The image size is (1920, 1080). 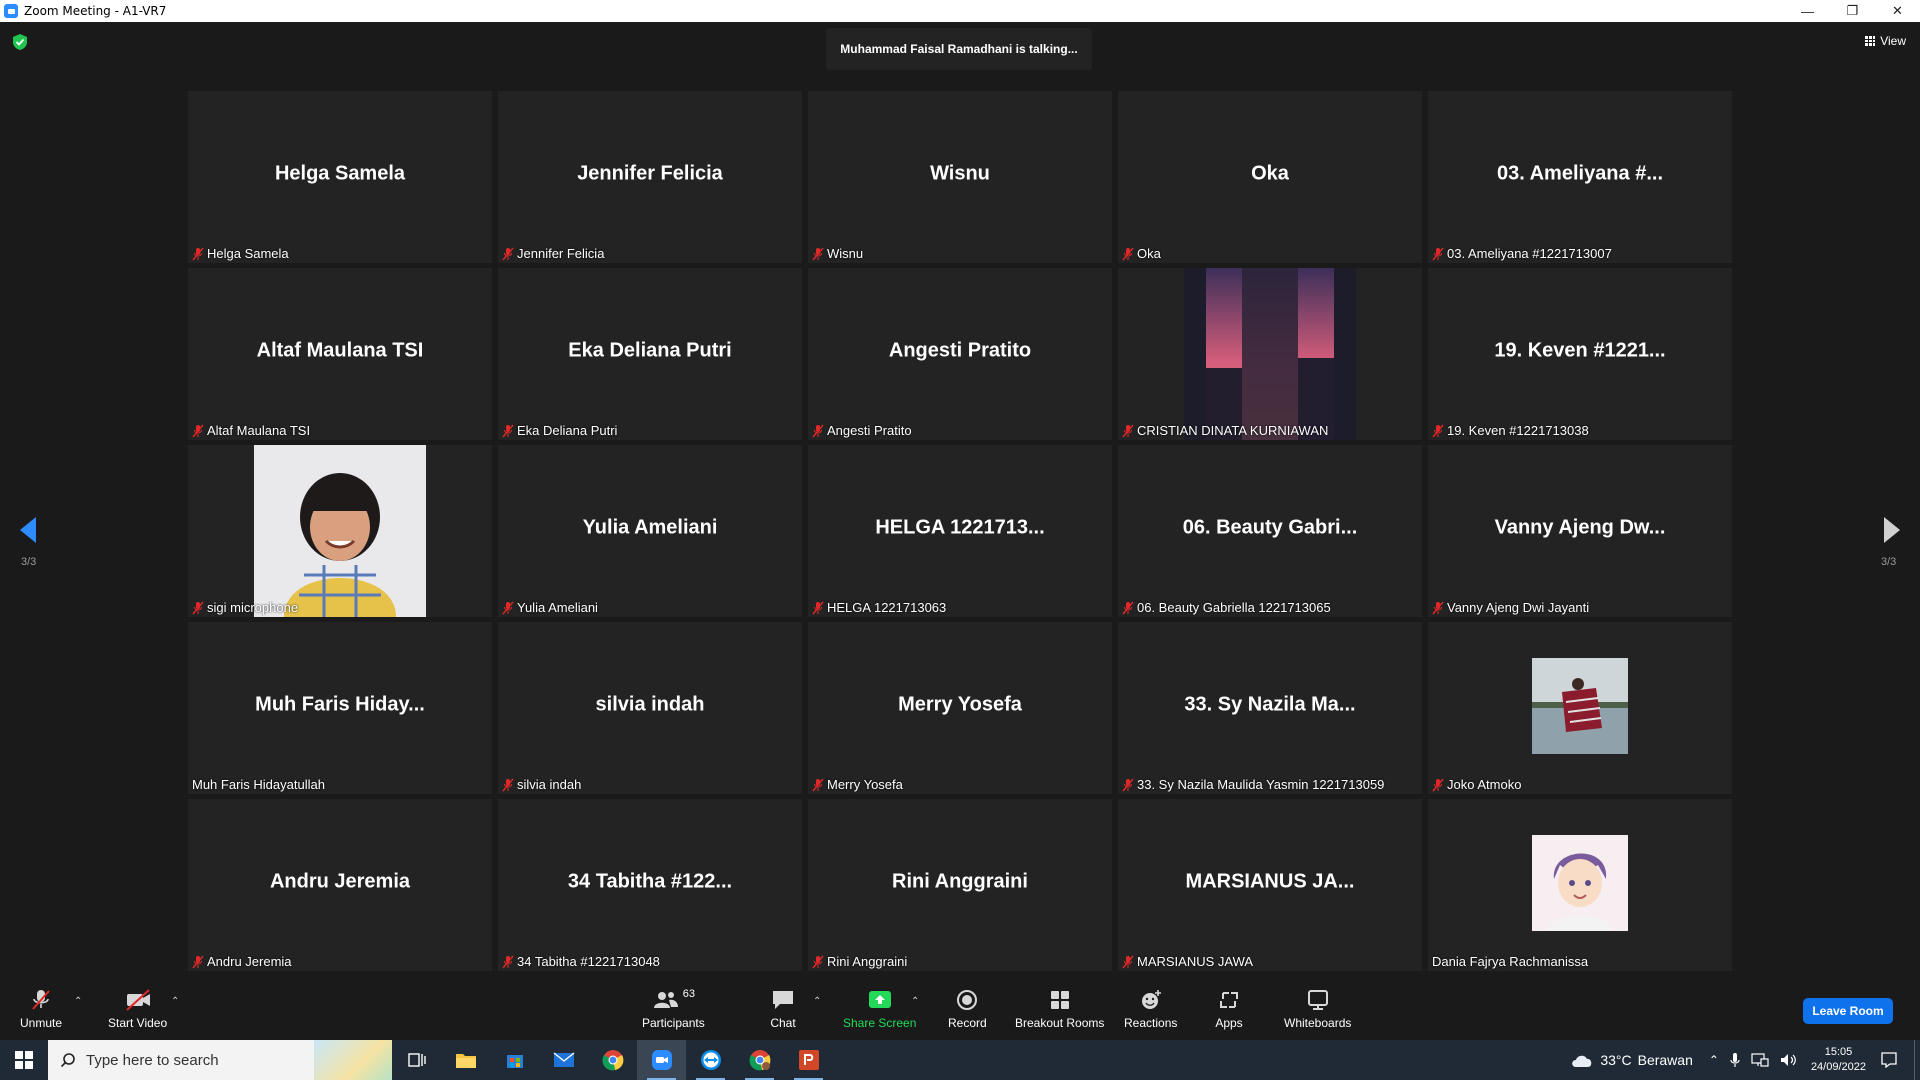 I want to click on participant-tile: silvia indah silvia indah, so click(x=650, y=708).